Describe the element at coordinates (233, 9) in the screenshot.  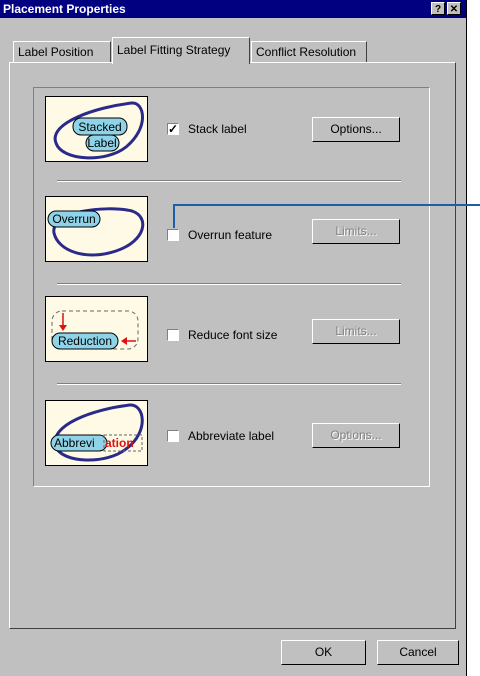
I see `title-bar: Placement Properties ? ✕` at that location.